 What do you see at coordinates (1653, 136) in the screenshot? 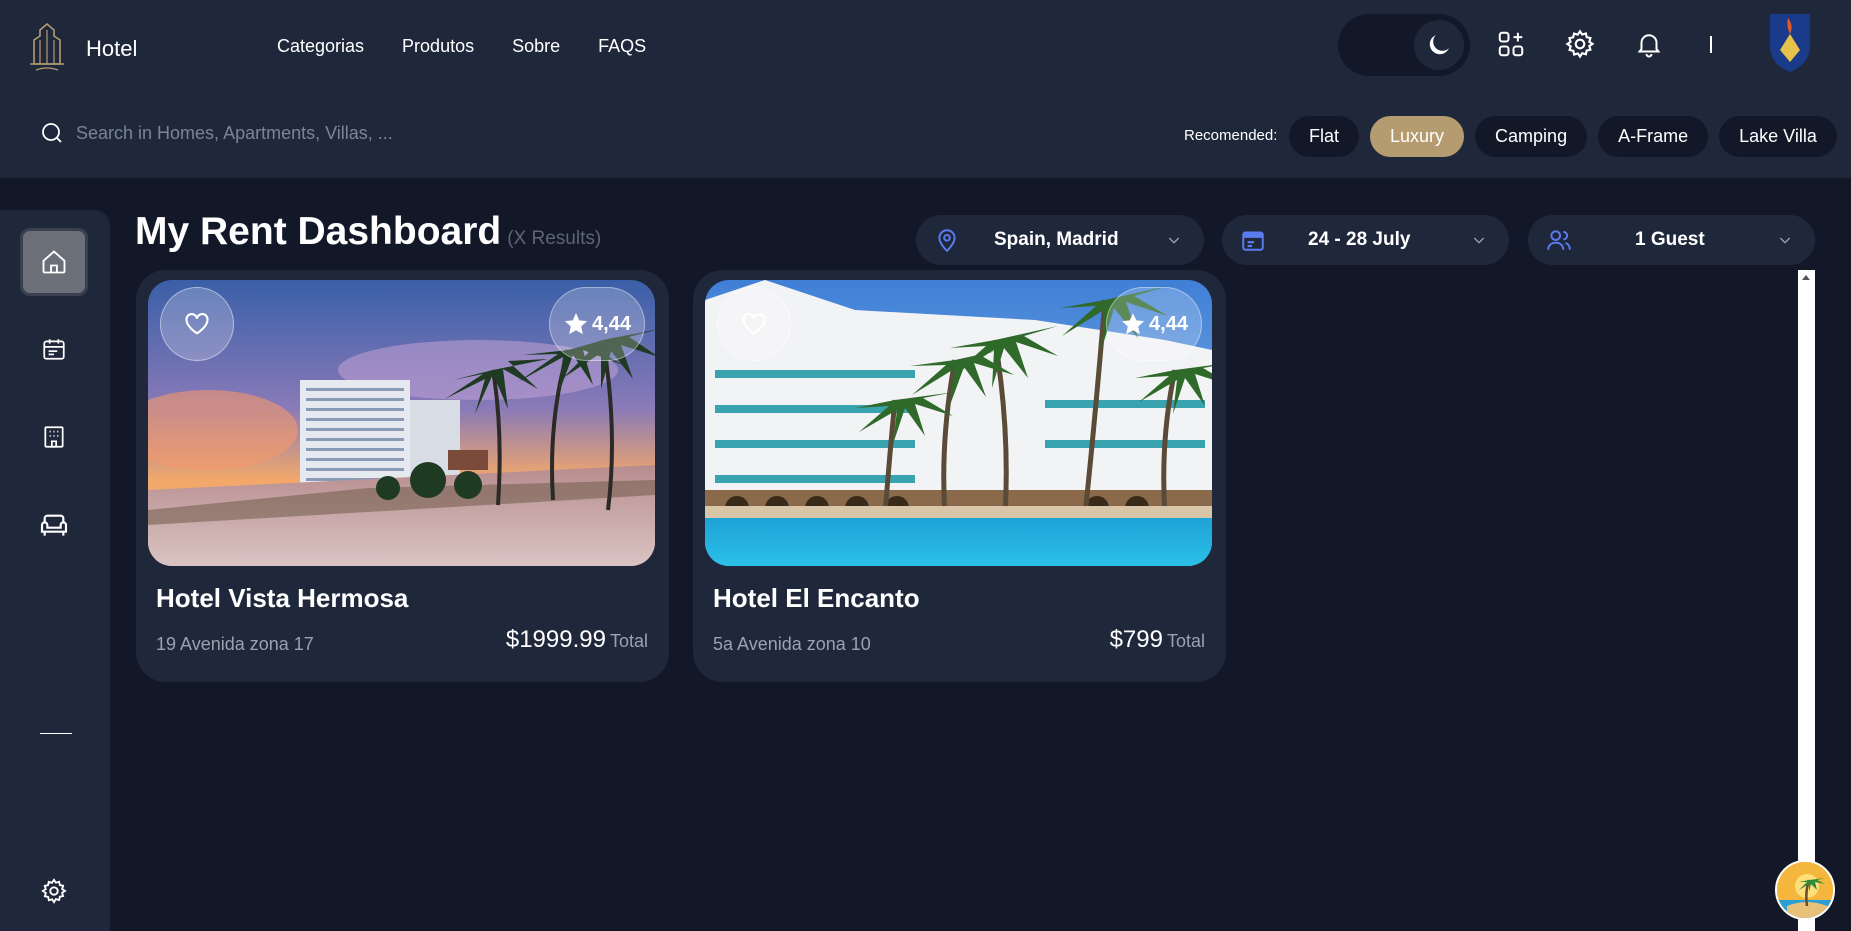
I see `chip-a-frame: A-Frame` at bounding box center [1653, 136].